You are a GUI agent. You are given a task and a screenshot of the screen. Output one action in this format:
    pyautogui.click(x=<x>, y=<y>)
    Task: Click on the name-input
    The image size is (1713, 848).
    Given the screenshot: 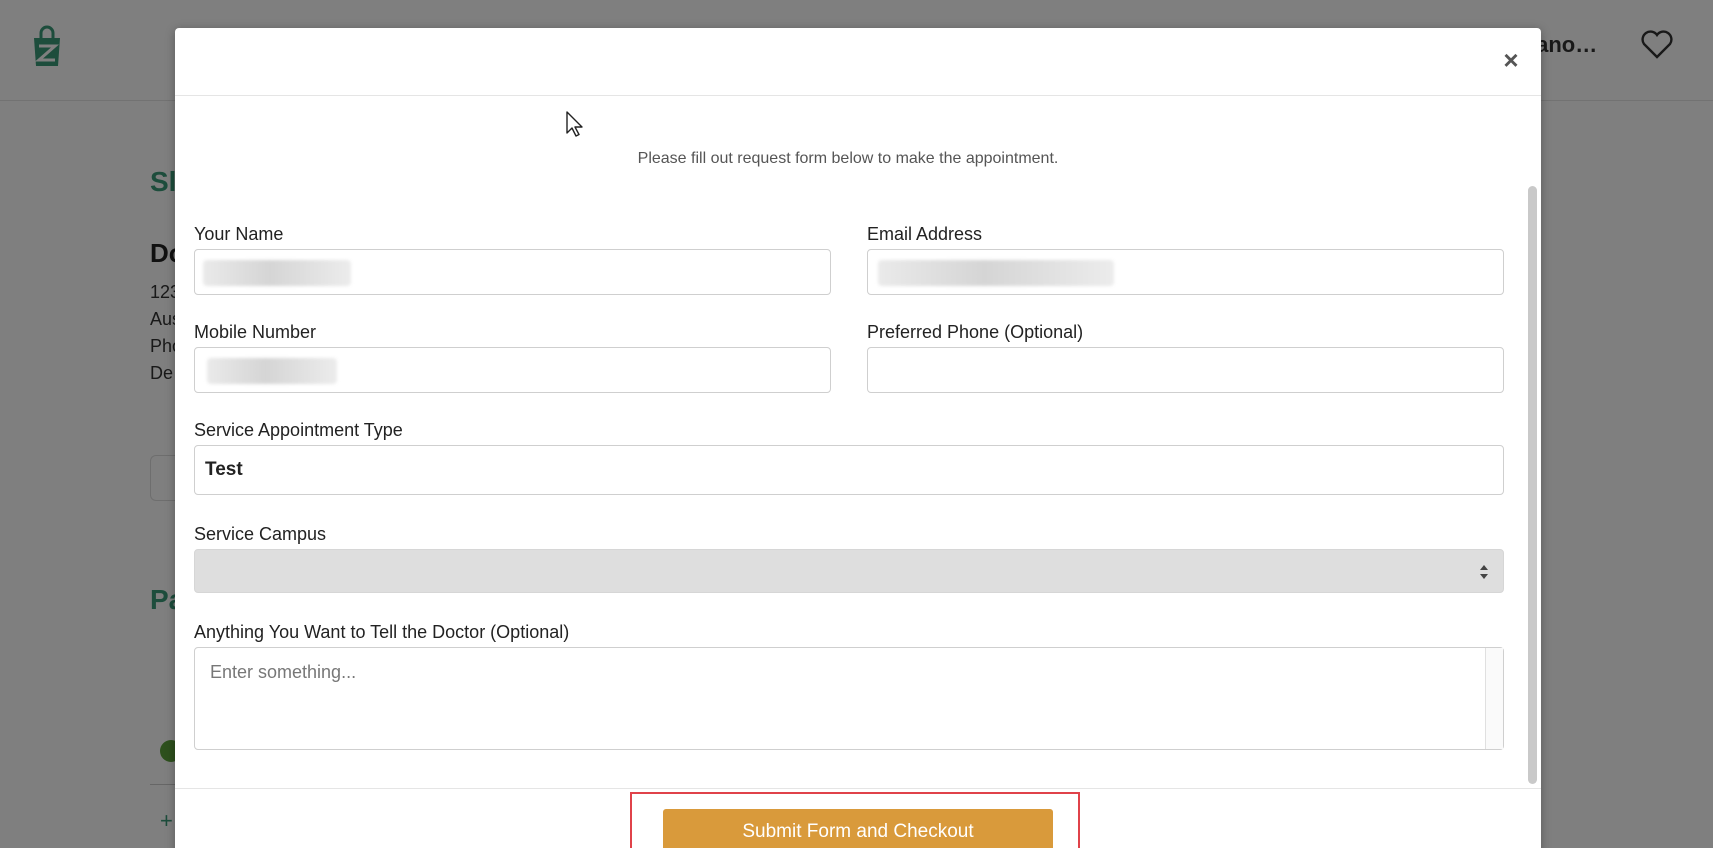 What is the action you would take?
    pyautogui.click(x=512, y=272)
    